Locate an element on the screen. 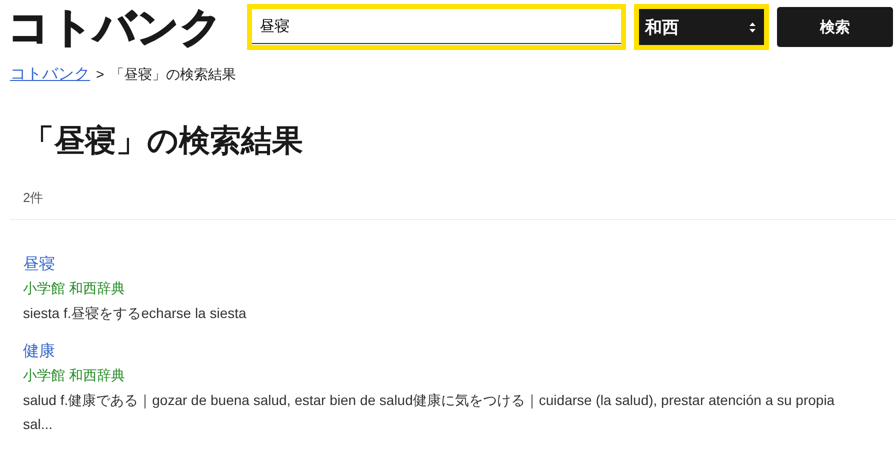 Image resolution: width=896 pixels, height=457 pixels. result-title-link: 昼寝 is located at coordinates (39, 264).